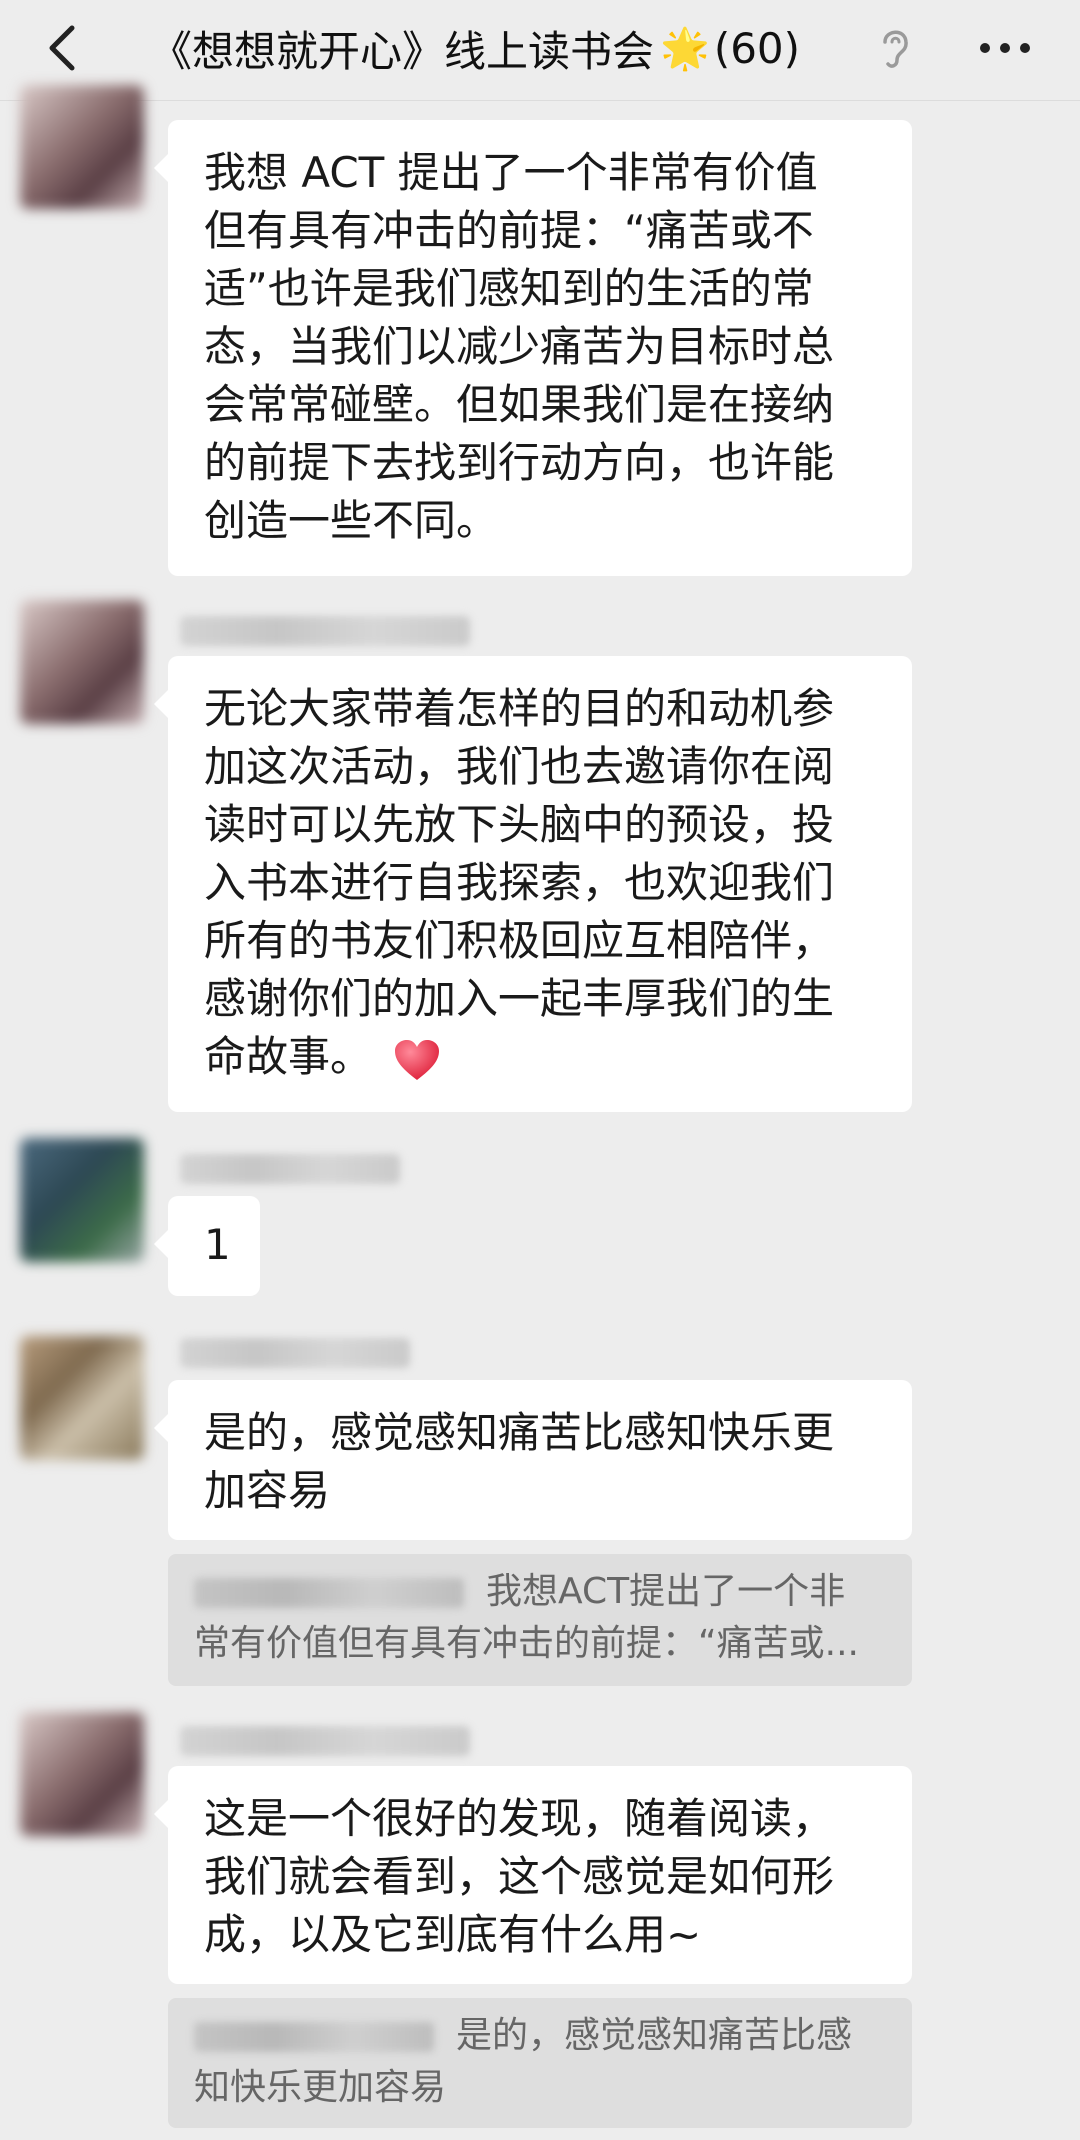  I want to click on group-name: 《想想就开心》线上读书会, so click(402, 51).